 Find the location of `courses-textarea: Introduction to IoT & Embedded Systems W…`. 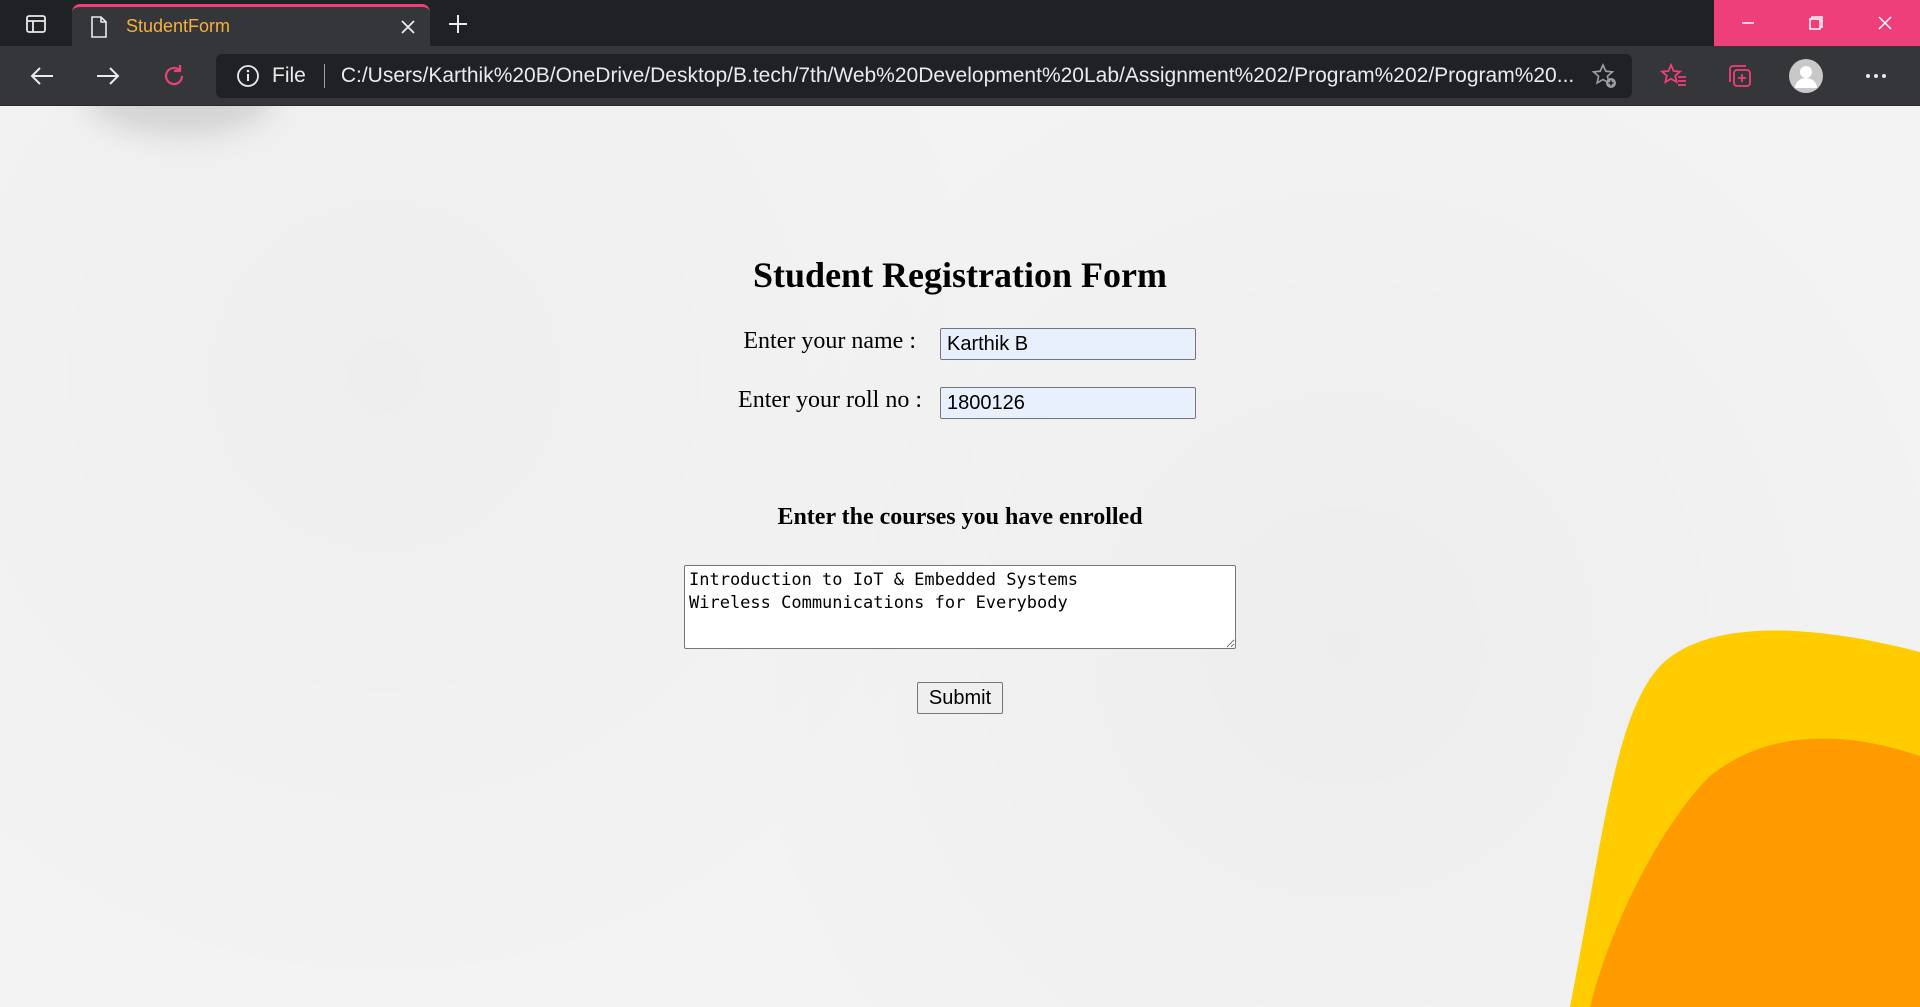

courses-textarea: Introduction to IoT & Embedded Systems W… is located at coordinates (960, 607).